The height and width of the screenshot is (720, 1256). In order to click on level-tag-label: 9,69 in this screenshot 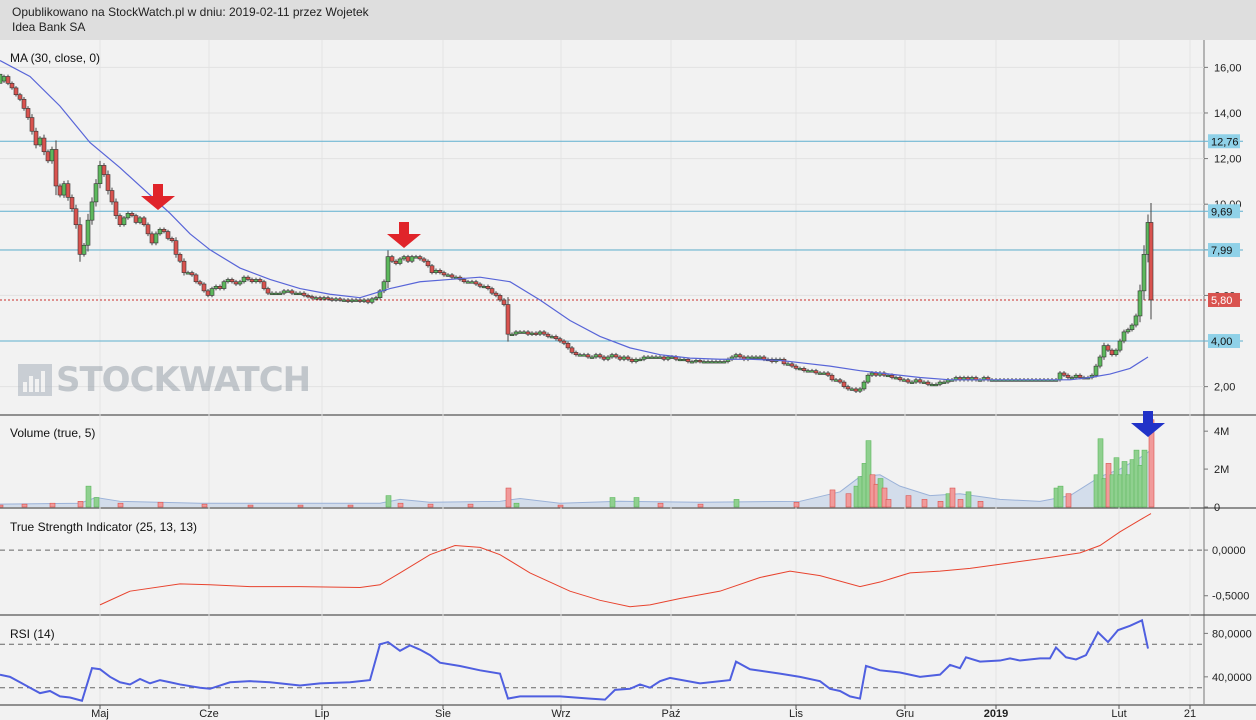, I will do `click(1221, 212)`.